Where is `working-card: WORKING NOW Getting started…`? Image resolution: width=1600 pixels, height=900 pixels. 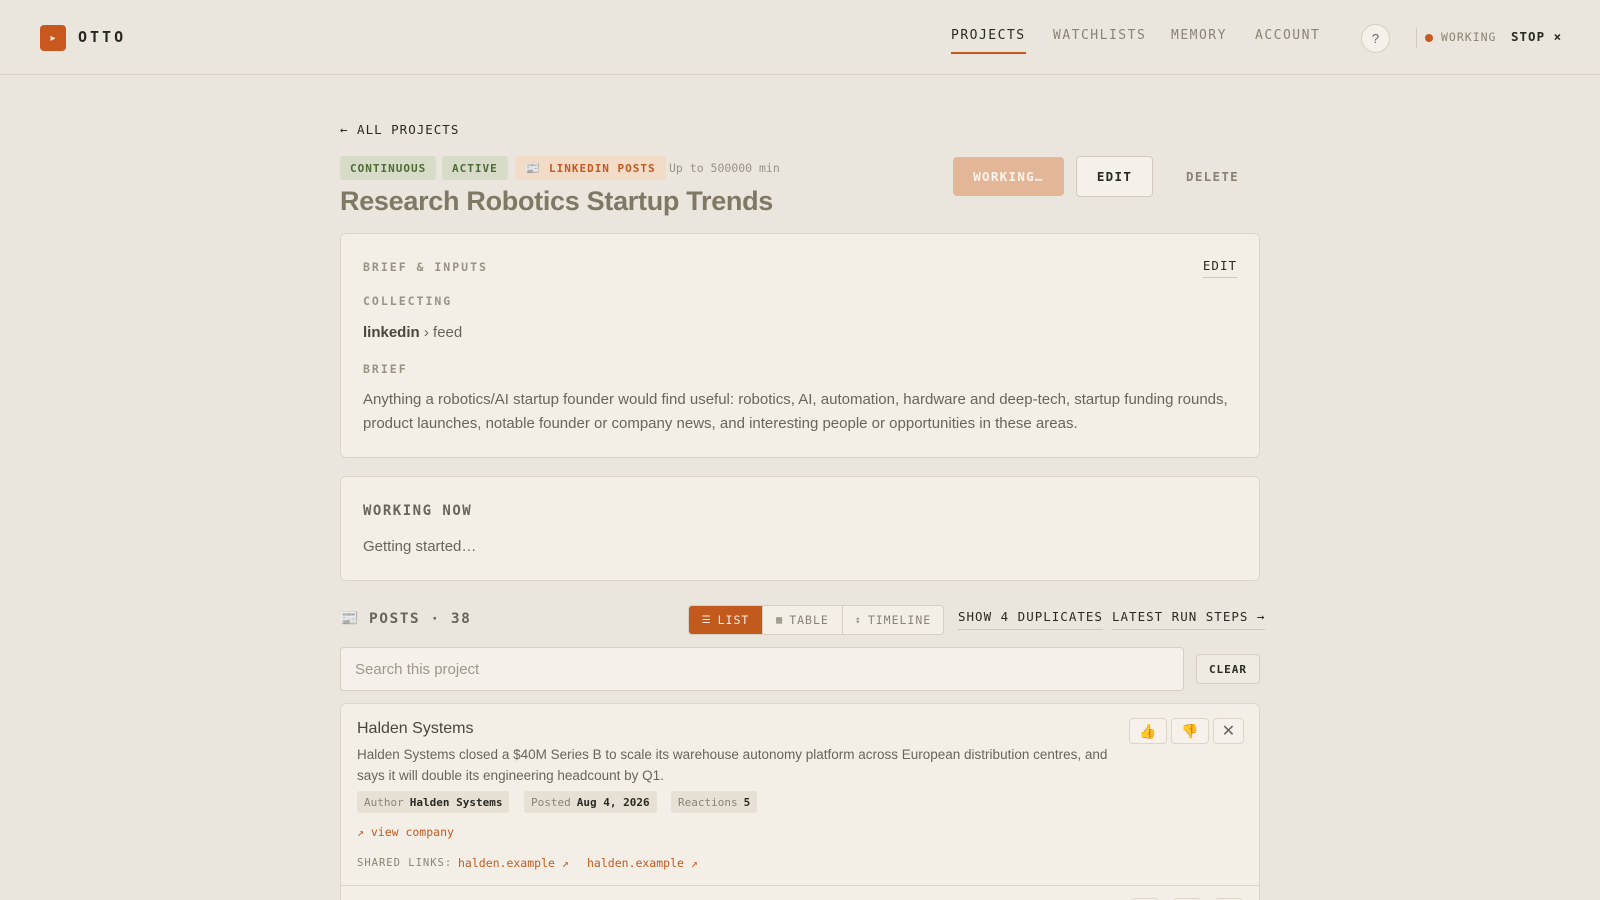 working-card: WORKING NOW Getting started… is located at coordinates (800, 528).